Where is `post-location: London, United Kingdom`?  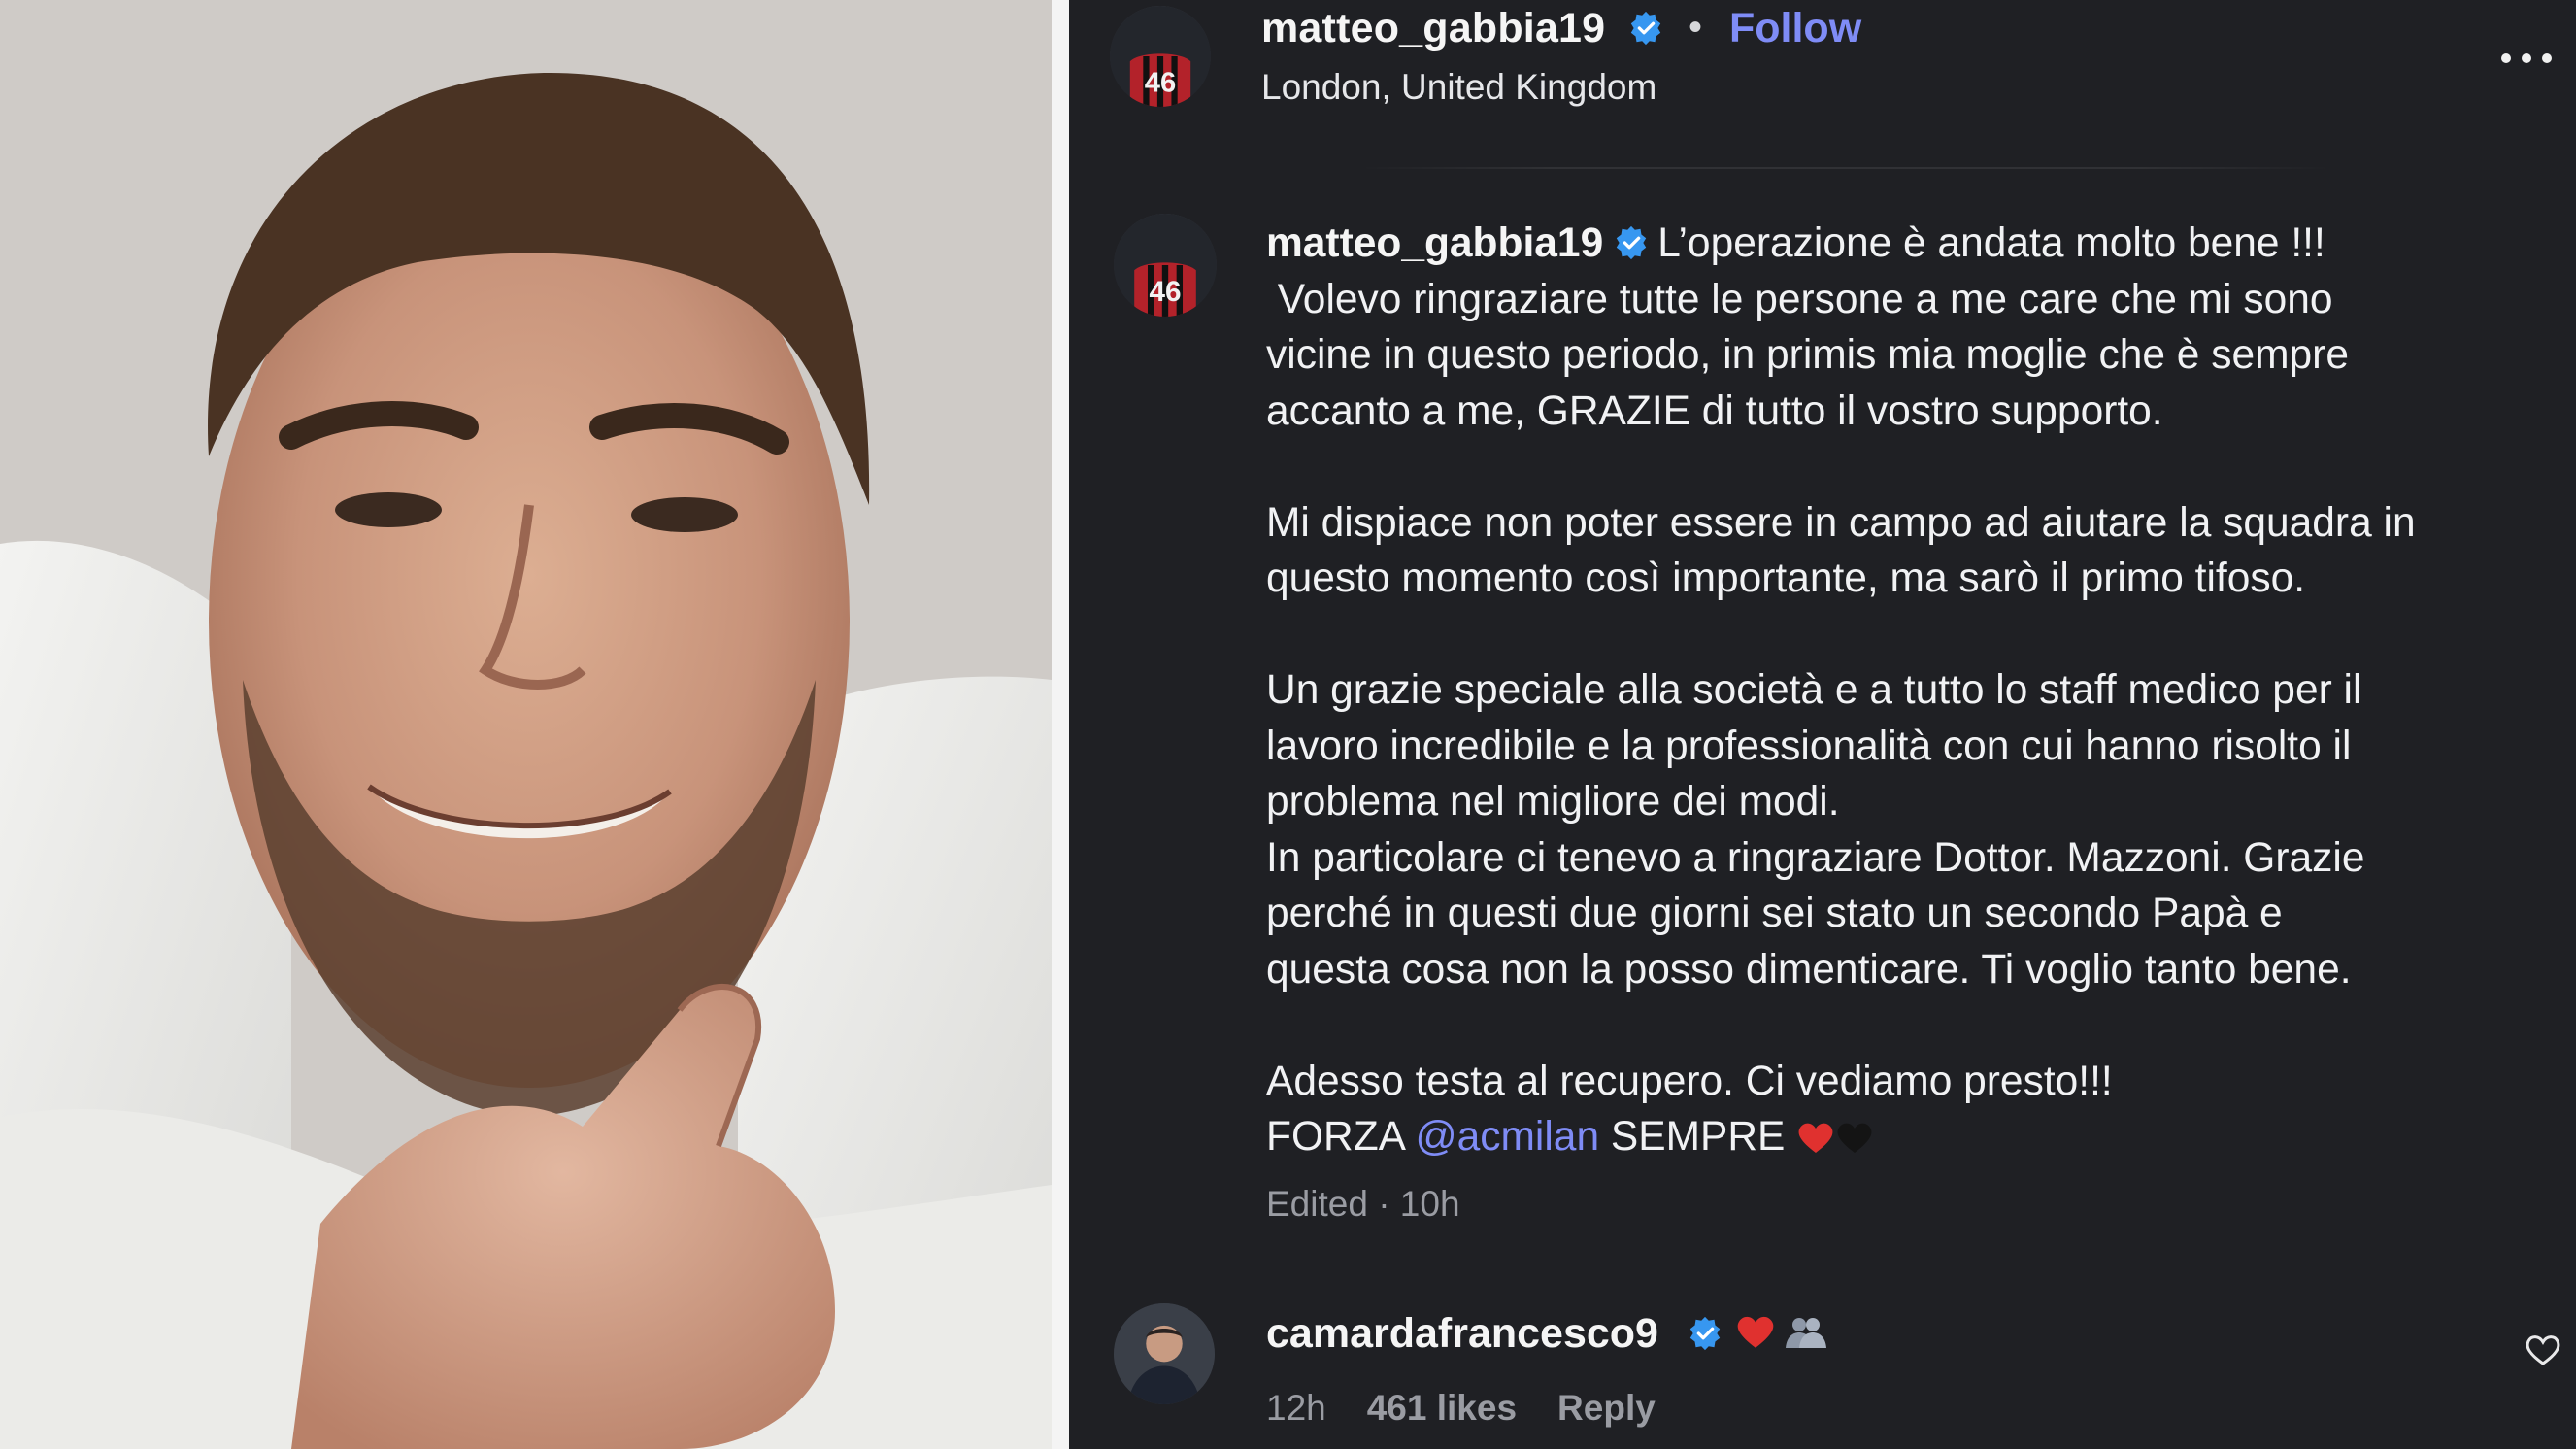 post-location: London, United Kingdom is located at coordinates (1459, 88).